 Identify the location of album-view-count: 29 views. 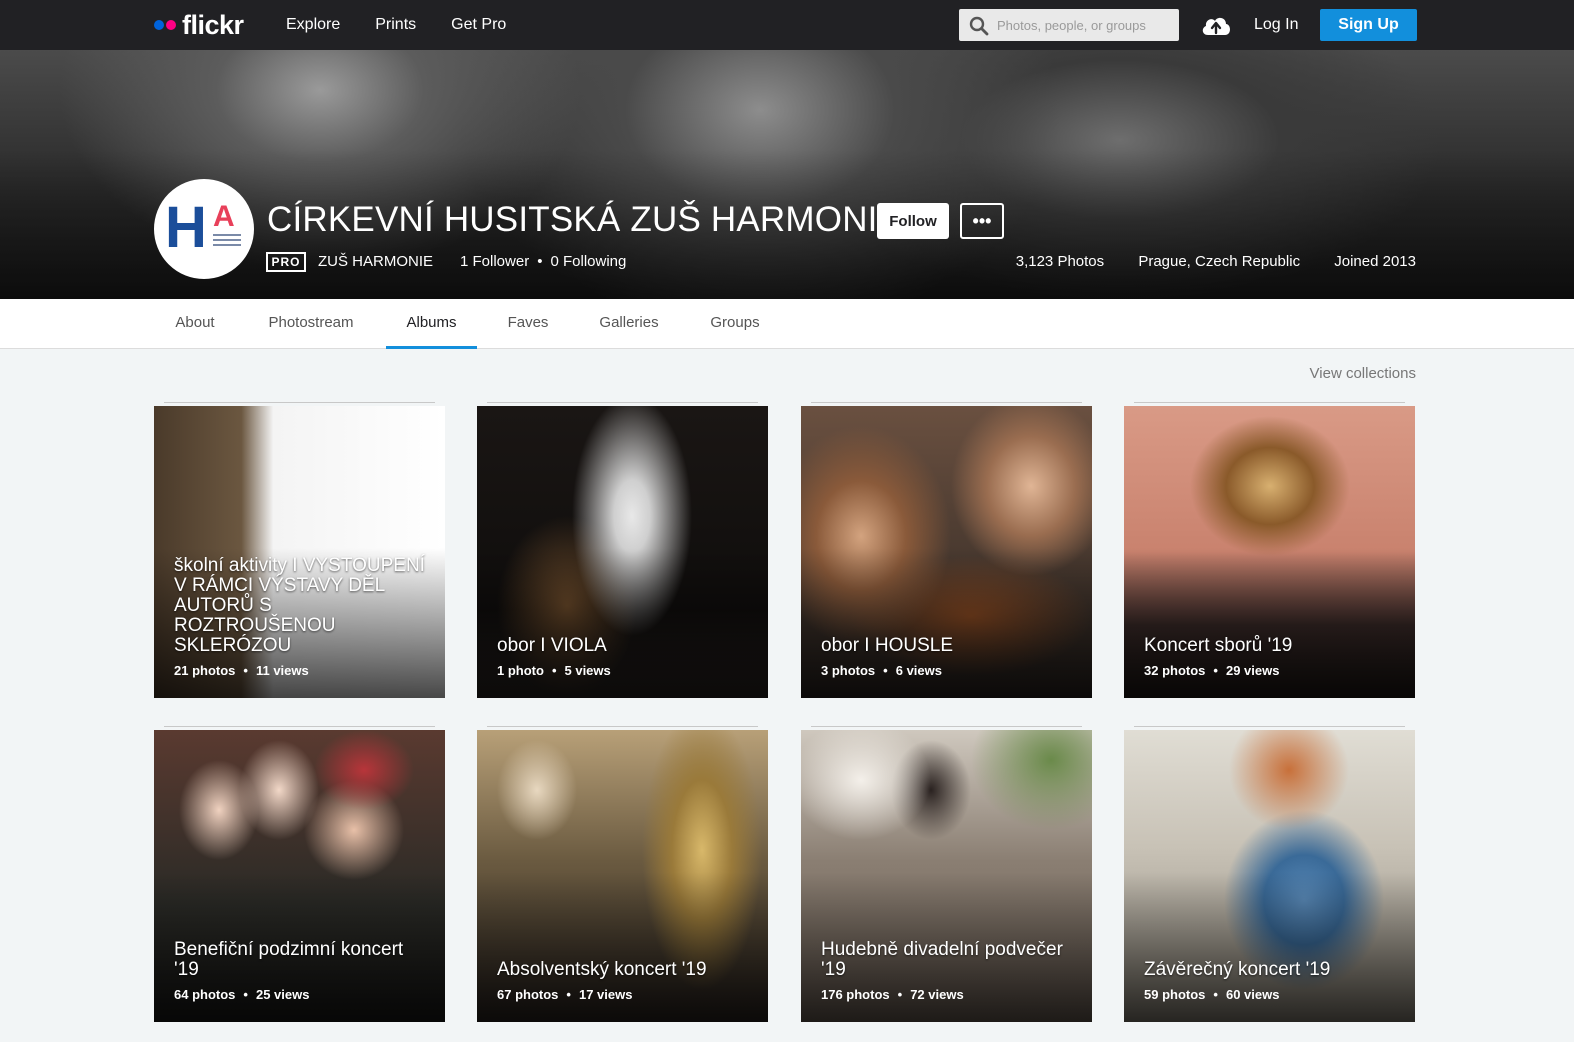
(1252, 670).